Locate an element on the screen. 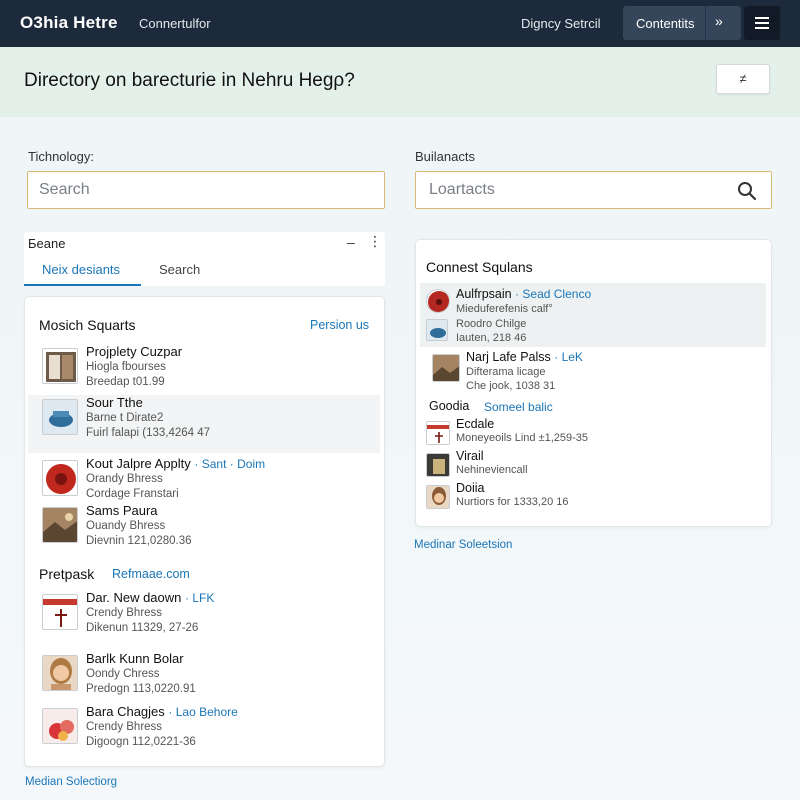 Image resolution: width=800 pixels, height=800 pixels. item-name: Barlk Kunn Bolar is located at coordinates (135, 658).